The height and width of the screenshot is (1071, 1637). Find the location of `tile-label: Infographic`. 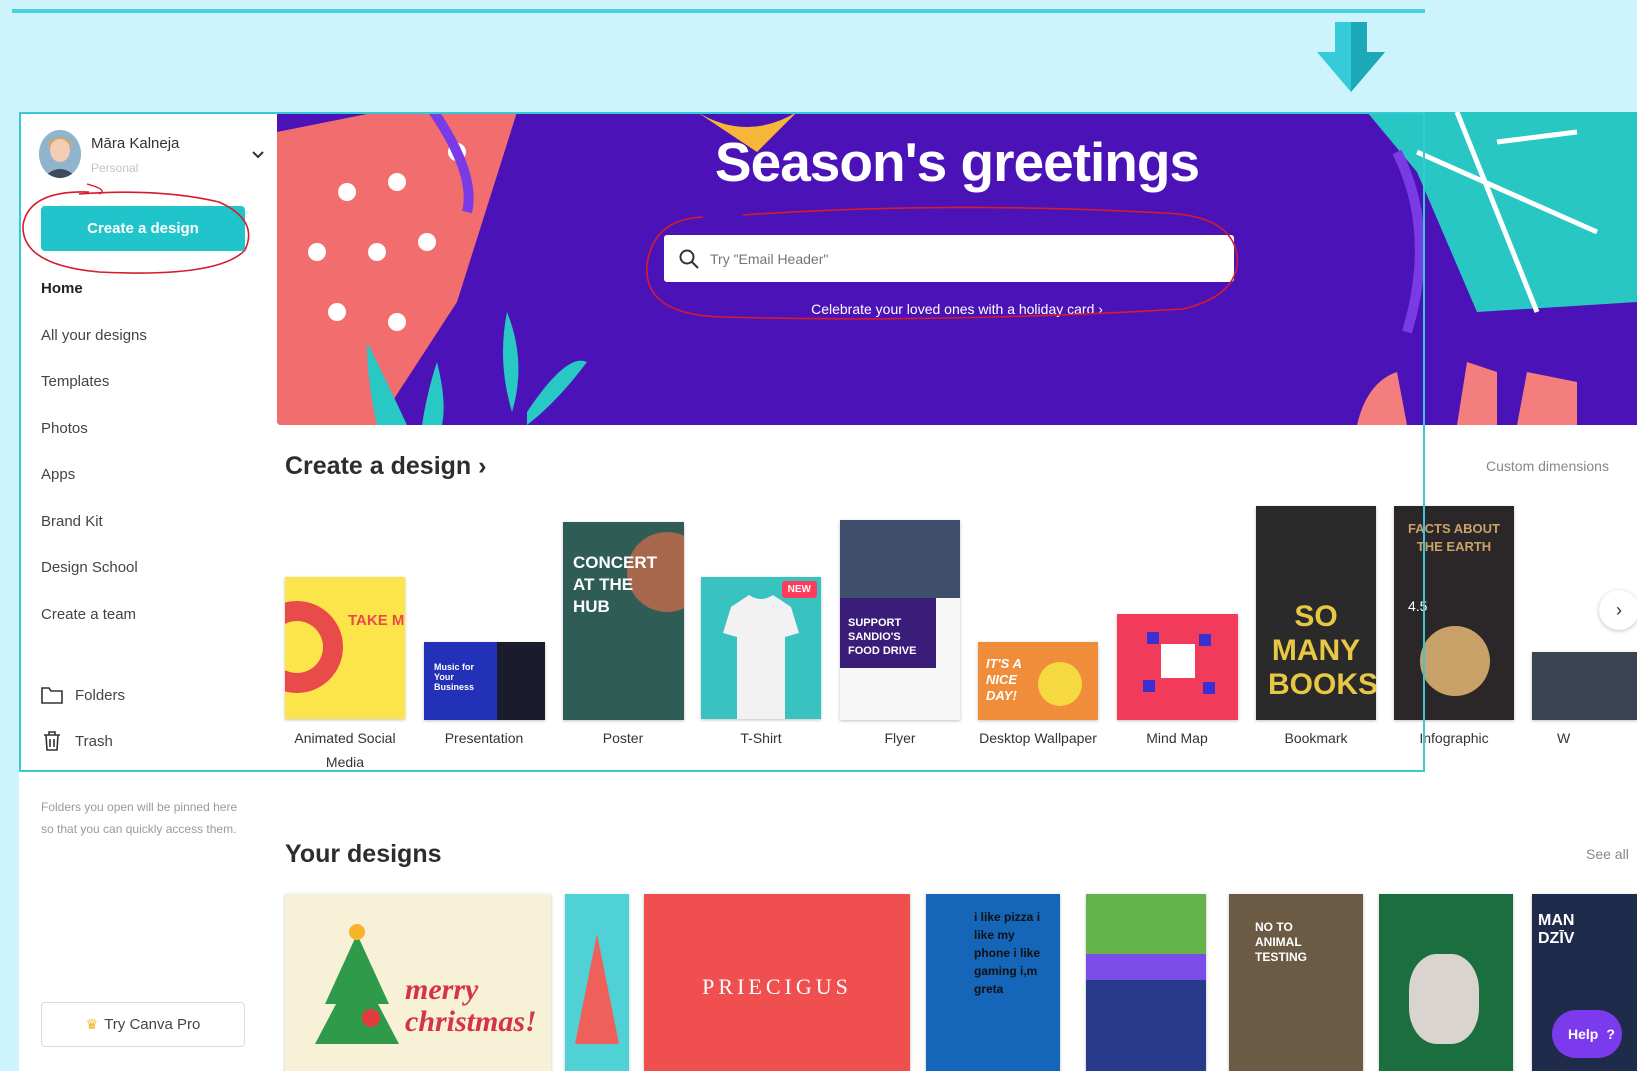

tile-label: Infographic is located at coordinates (1454, 738).